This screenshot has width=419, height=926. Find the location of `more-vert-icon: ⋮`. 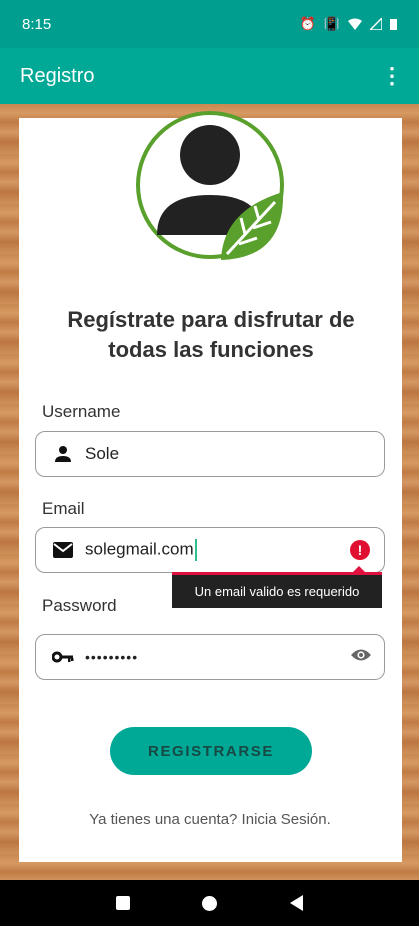

more-vert-icon: ⋮ is located at coordinates (392, 76).